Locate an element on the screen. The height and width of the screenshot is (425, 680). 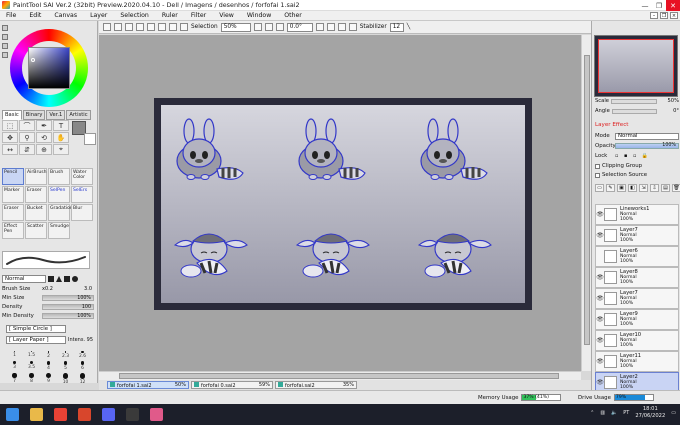
lasso-tool-icon: ⌒ is located at coordinates (27, 125).